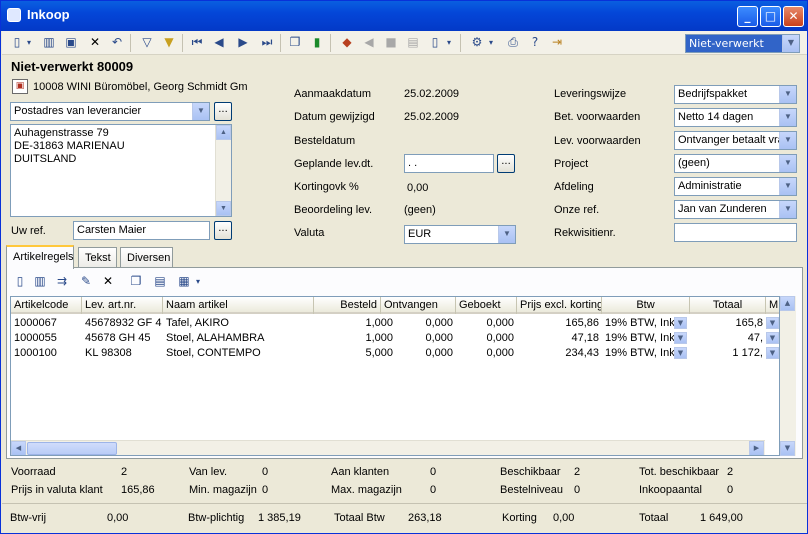 The image size is (808, 534). I want to click on column-header: Geboekt, so click(486, 305).